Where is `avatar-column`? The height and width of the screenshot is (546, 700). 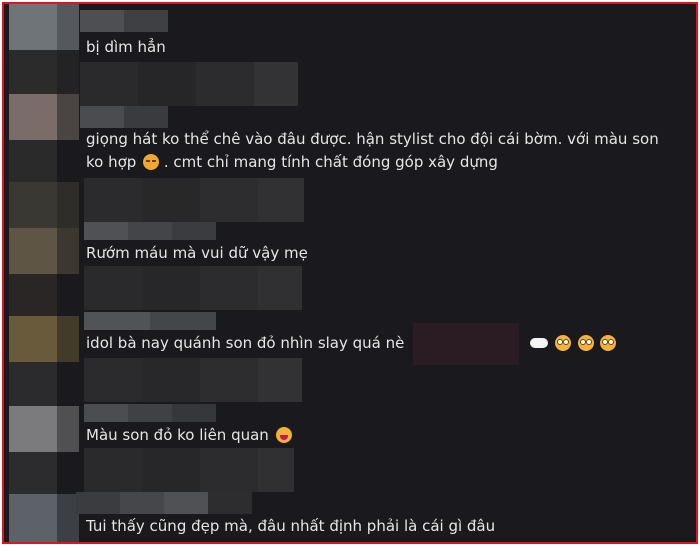
avatar-column is located at coordinates (44, 273).